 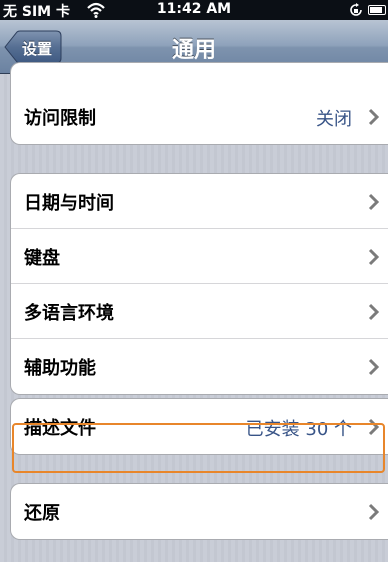 I want to click on table-group: 描述文件 已安装 30 个, so click(x=199, y=426).